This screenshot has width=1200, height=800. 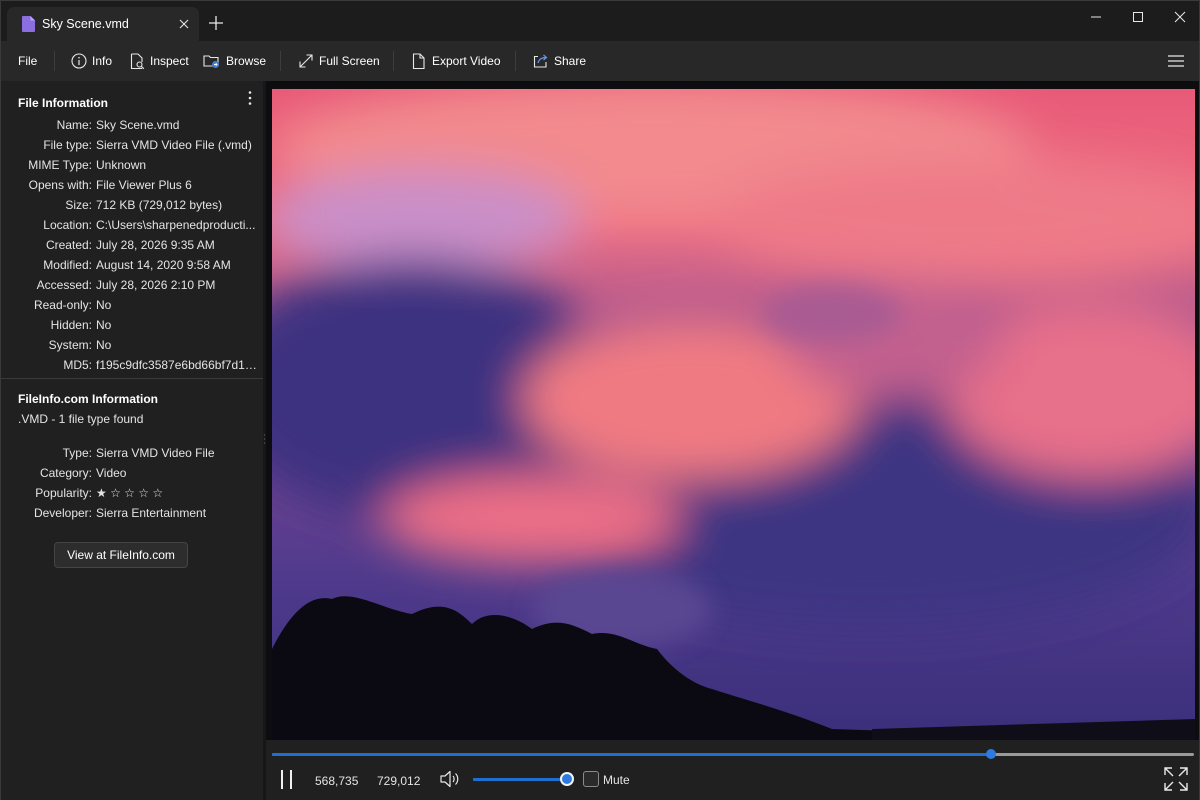 I want to click on share-label: Share, so click(x=570, y=61).